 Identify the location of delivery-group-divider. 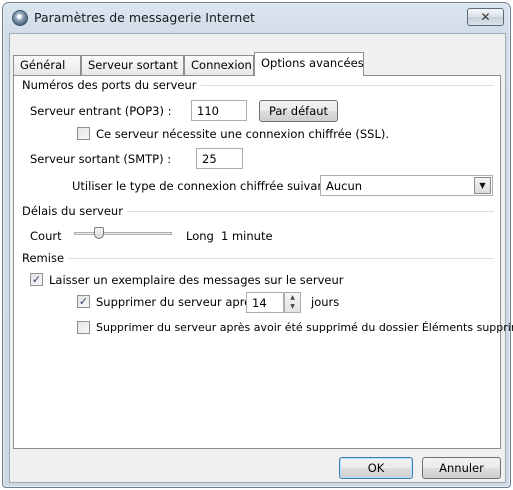
(258, 258).